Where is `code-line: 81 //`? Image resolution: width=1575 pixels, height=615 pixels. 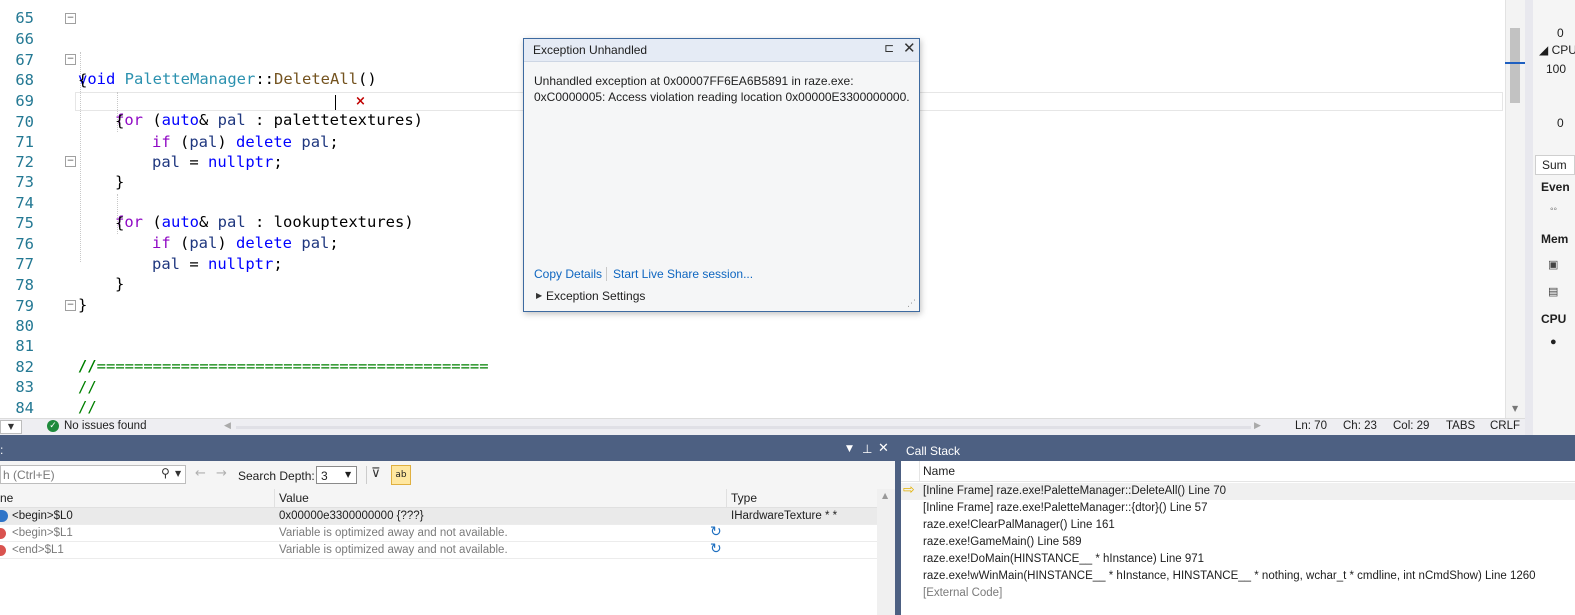 code-line: 81 // is located at coordinates (752, 345).